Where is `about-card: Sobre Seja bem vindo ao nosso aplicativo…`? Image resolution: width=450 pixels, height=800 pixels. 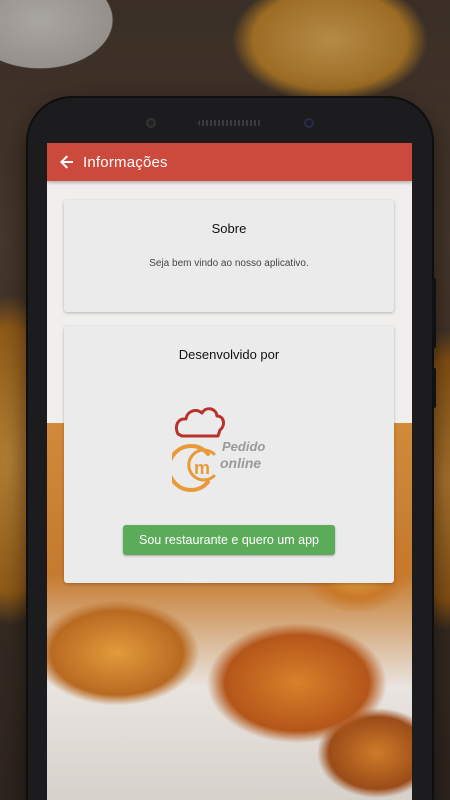
about-card: Sobre Seja bem vindo ao nosso aplicativo… is located at coordinates (229, 256).